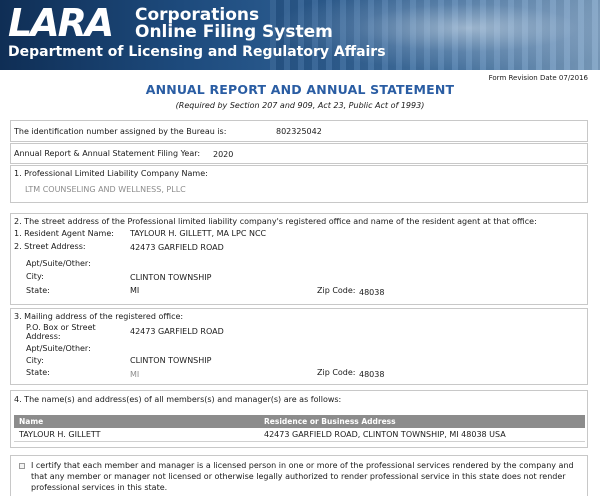 The width and height of the screenshot is (600, 496). Describe the element at coordinates (177, 247) in the screenshot. I see `street-address-value: 42473 GARFIELD ROAD` at that location.